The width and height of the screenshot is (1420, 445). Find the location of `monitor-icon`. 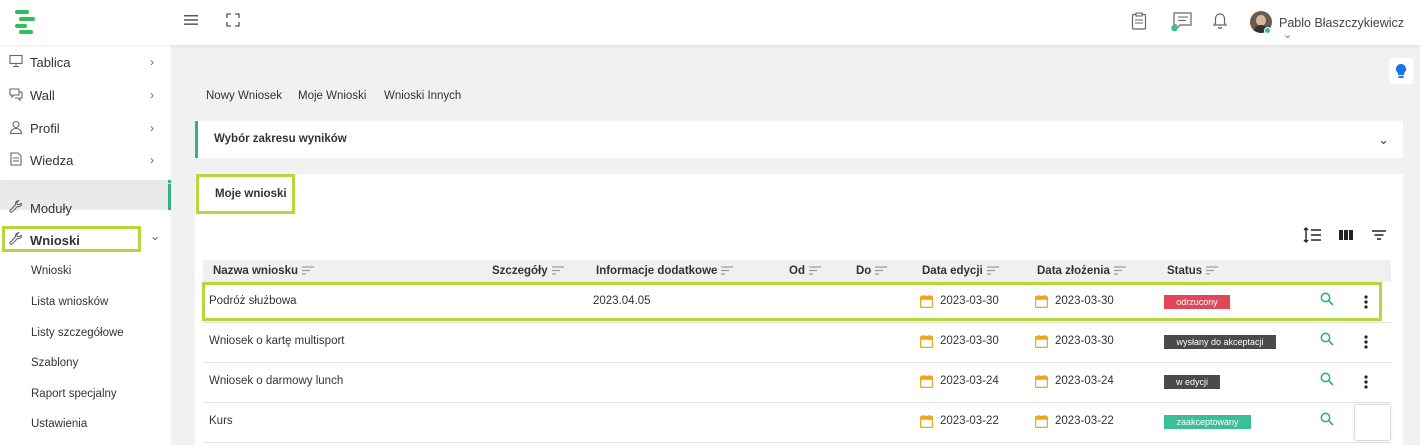

monitor-icon is located at coordinates (16, 60).